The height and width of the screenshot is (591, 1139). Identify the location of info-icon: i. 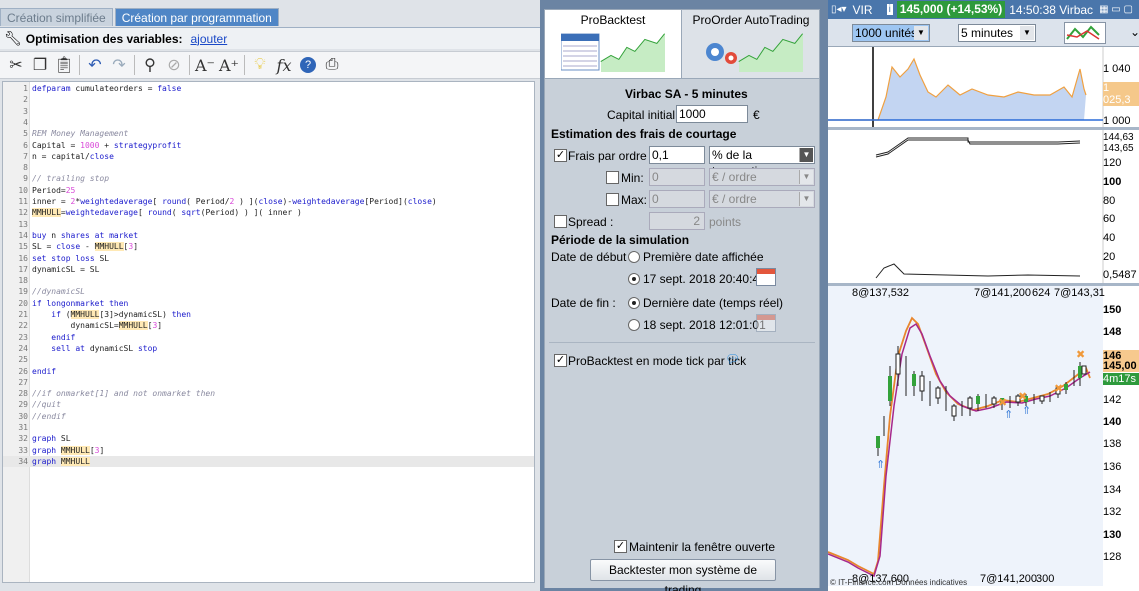
(889, 9).